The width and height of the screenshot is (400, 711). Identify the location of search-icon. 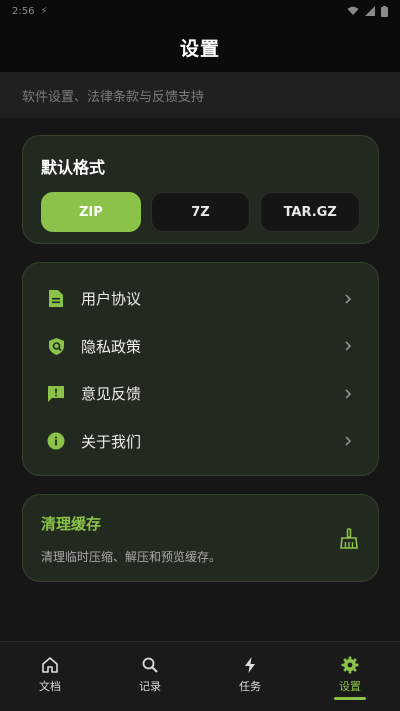
(150, 665).